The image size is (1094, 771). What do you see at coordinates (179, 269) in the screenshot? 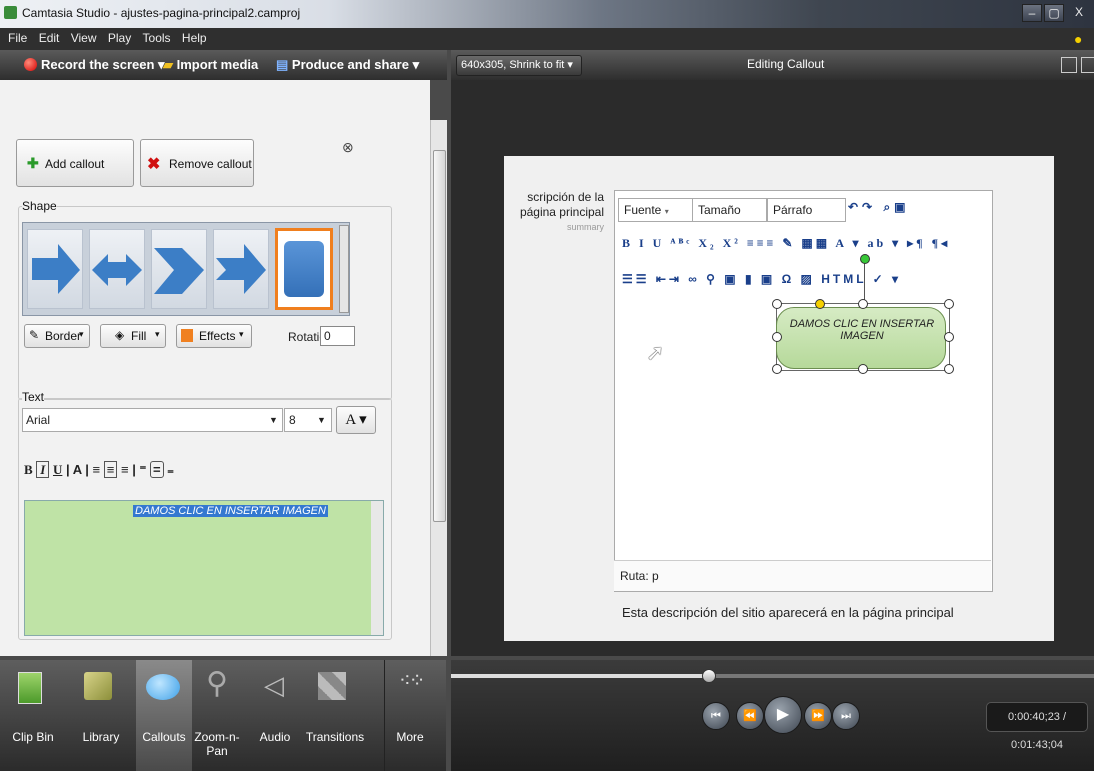
I see `shape-chevron` at bounding box center [179, 269].